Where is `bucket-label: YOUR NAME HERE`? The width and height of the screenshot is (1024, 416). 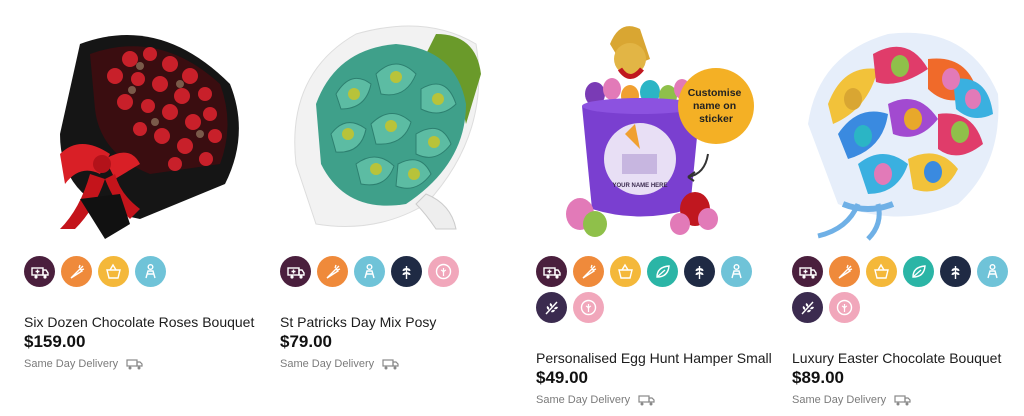 bucket-label: YOUR NAME HERE is located at coordinates (639, 186).